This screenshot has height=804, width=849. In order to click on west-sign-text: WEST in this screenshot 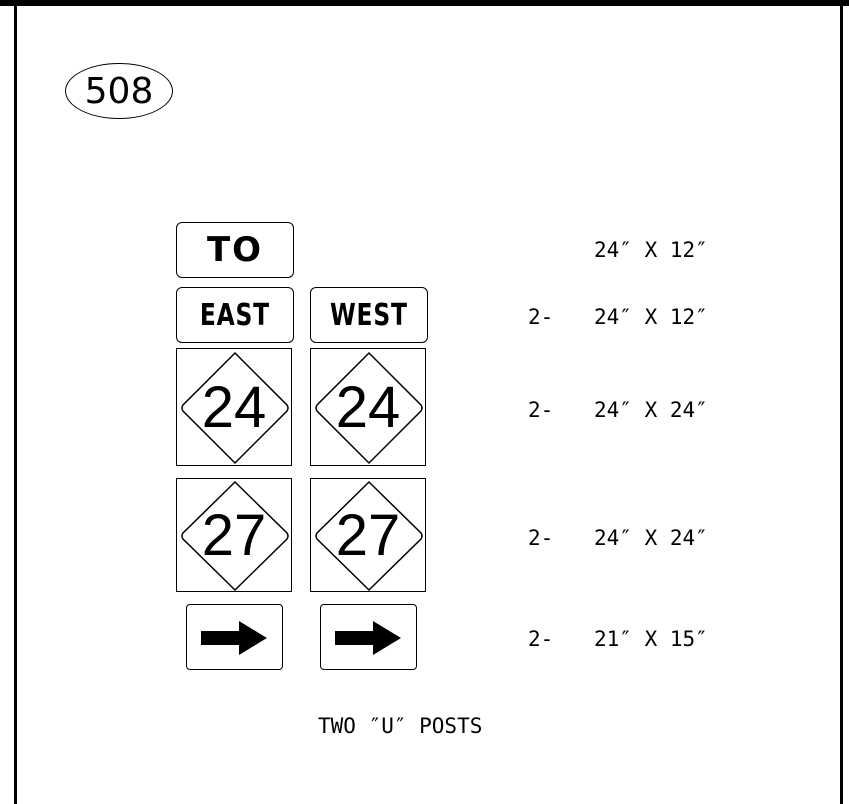, I will do `click(369, 315)`.